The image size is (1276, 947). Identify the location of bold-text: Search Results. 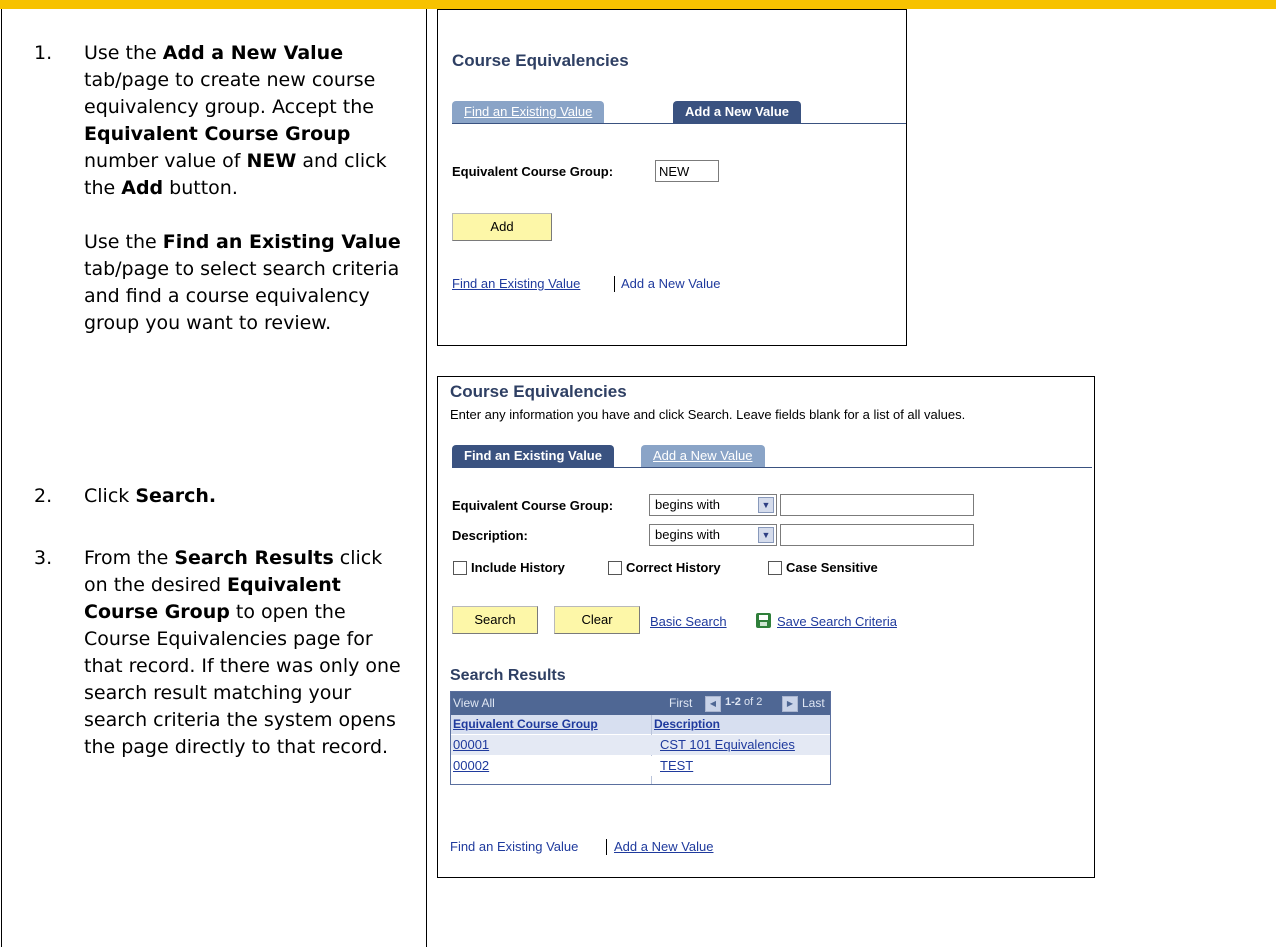
(254, 558).